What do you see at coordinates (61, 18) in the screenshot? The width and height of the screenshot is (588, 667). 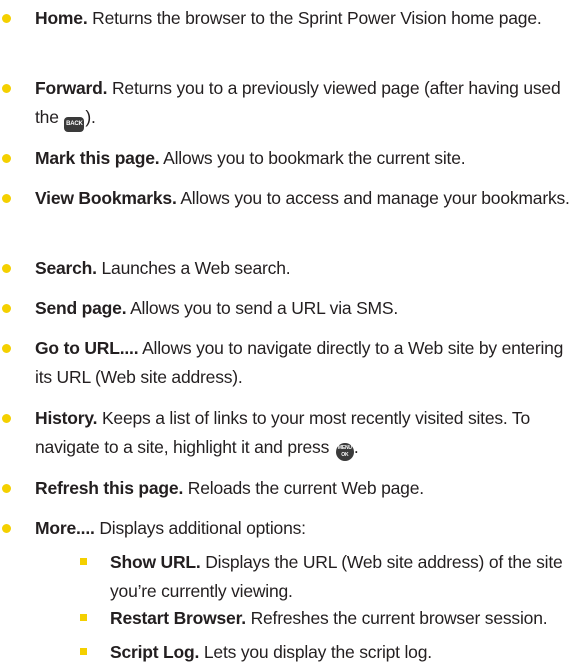 I see `item-title: Home.` at bounding box center [61, 18].